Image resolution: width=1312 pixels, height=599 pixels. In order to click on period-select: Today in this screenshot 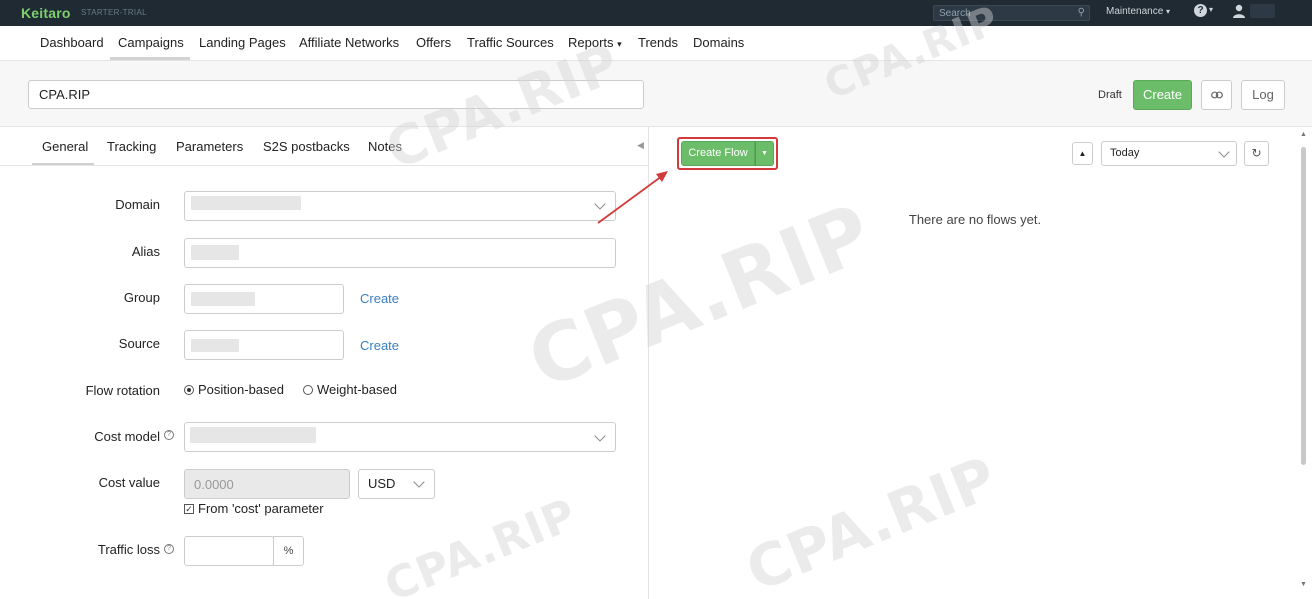, I will do `click(1169, 153)`.